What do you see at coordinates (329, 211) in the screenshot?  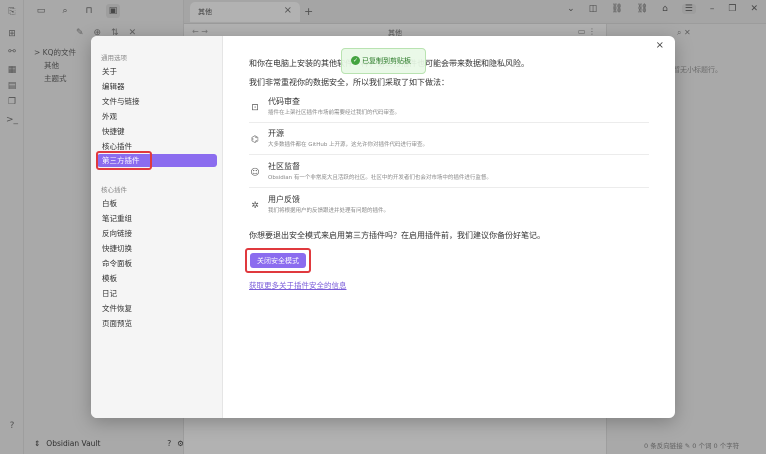 I see `feature-desc: 我们将根据用户的反馈跟进并处理有问题的插件。` at bounding box center [329, 211].